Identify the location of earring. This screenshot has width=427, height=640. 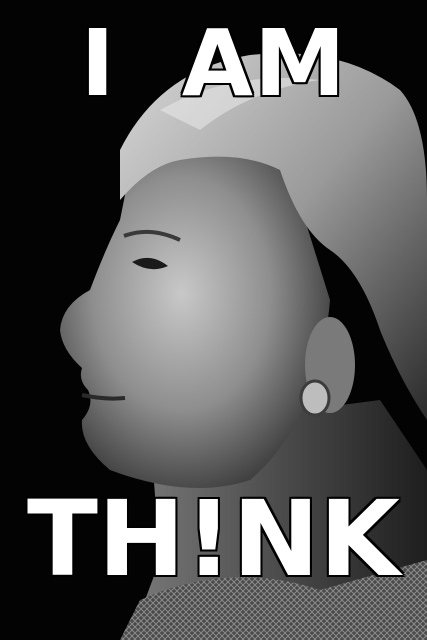
(315, 398).